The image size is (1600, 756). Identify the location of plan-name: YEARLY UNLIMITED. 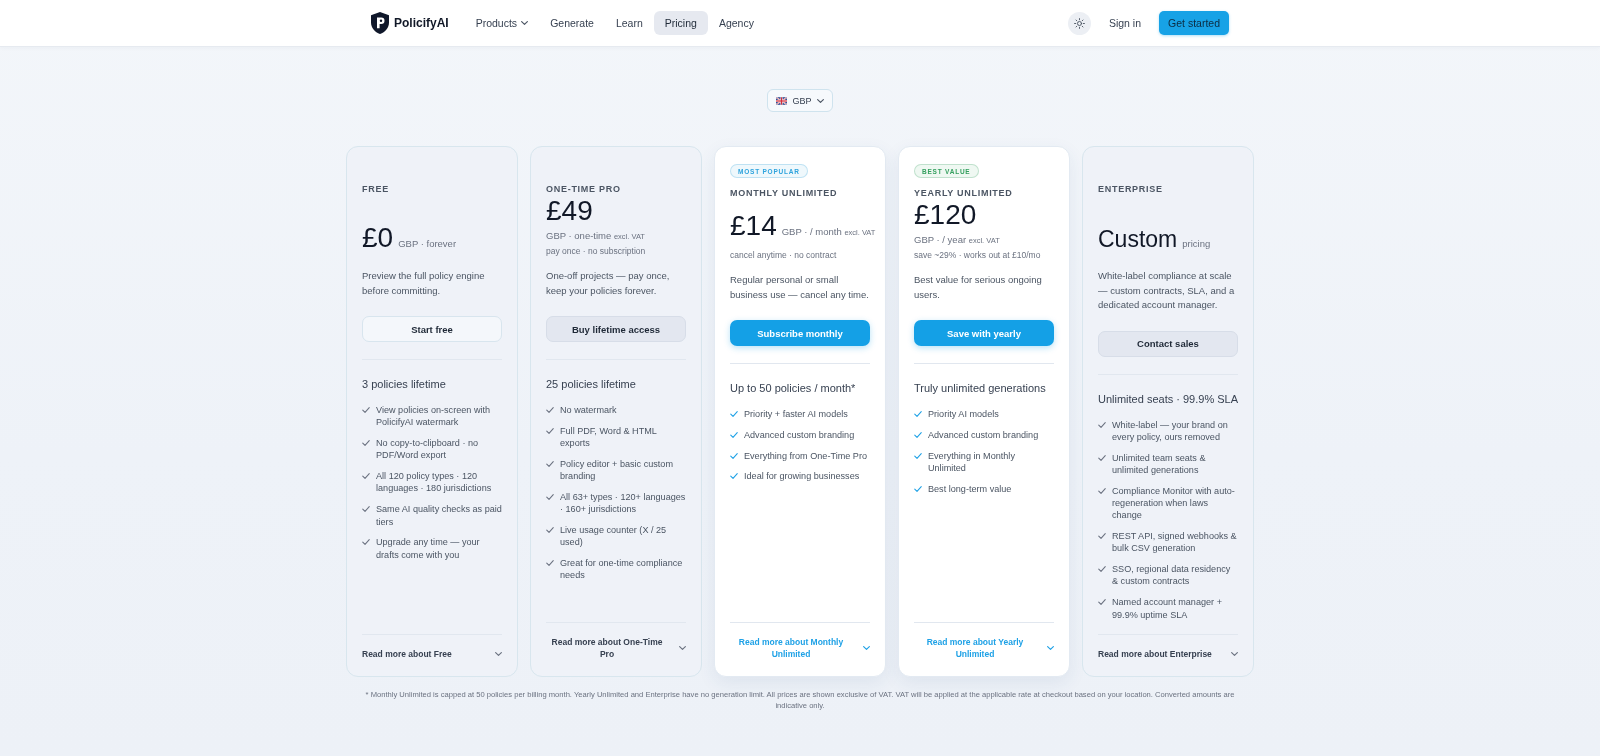
(964, 193).